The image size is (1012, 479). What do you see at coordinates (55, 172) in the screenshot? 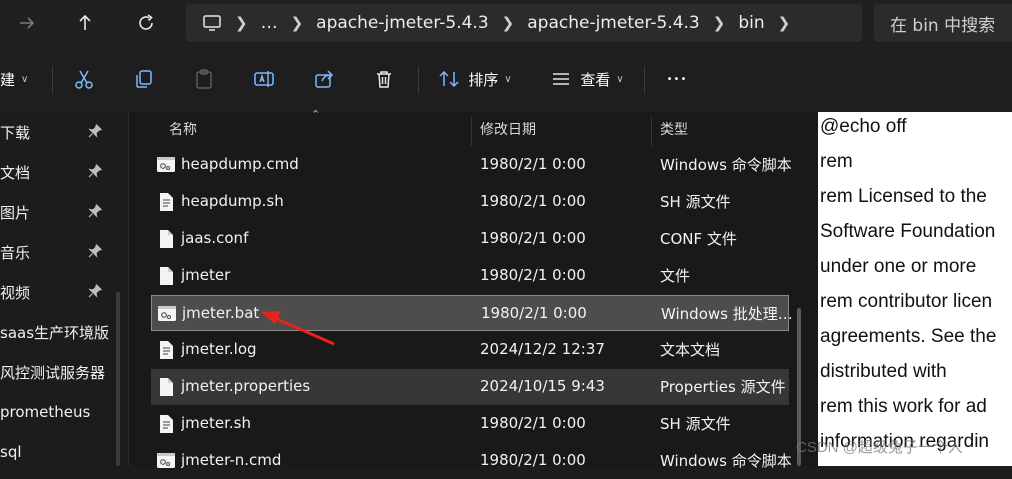
I see `sidebar-item: 文档` at bounding box center [55, 172].